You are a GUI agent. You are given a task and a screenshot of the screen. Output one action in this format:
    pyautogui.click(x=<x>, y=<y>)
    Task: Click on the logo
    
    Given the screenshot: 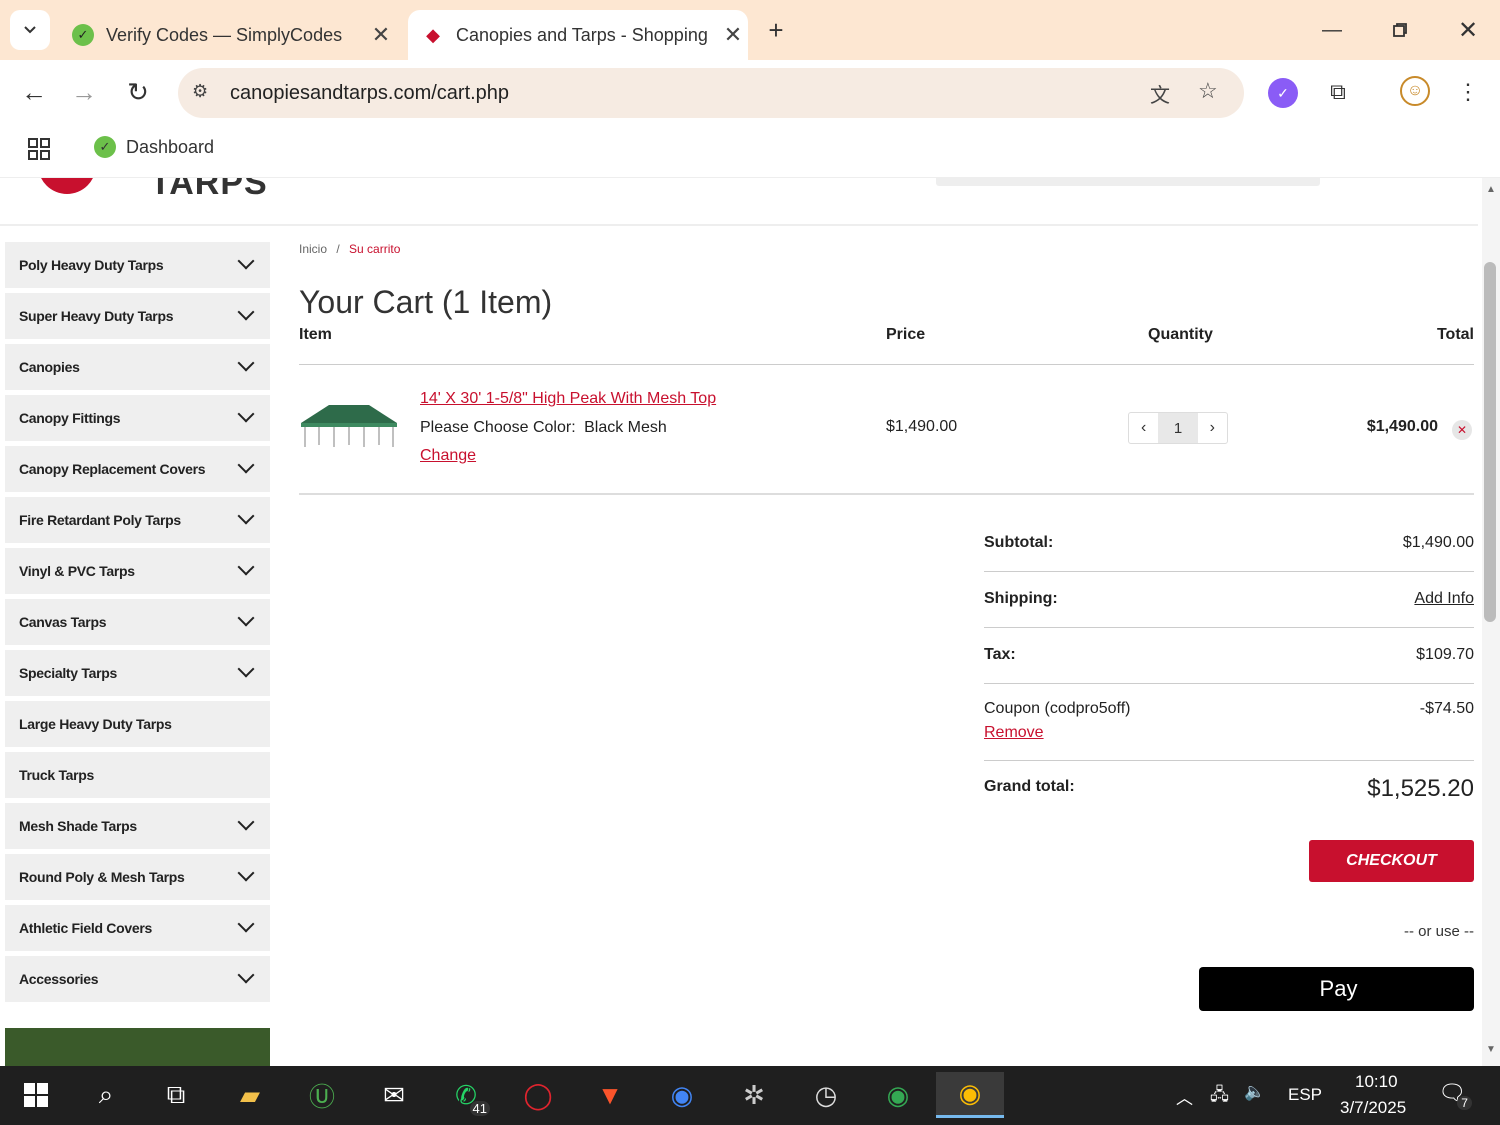 What is the action you would take?
    pyautogui.click(x=67, y=186)
    